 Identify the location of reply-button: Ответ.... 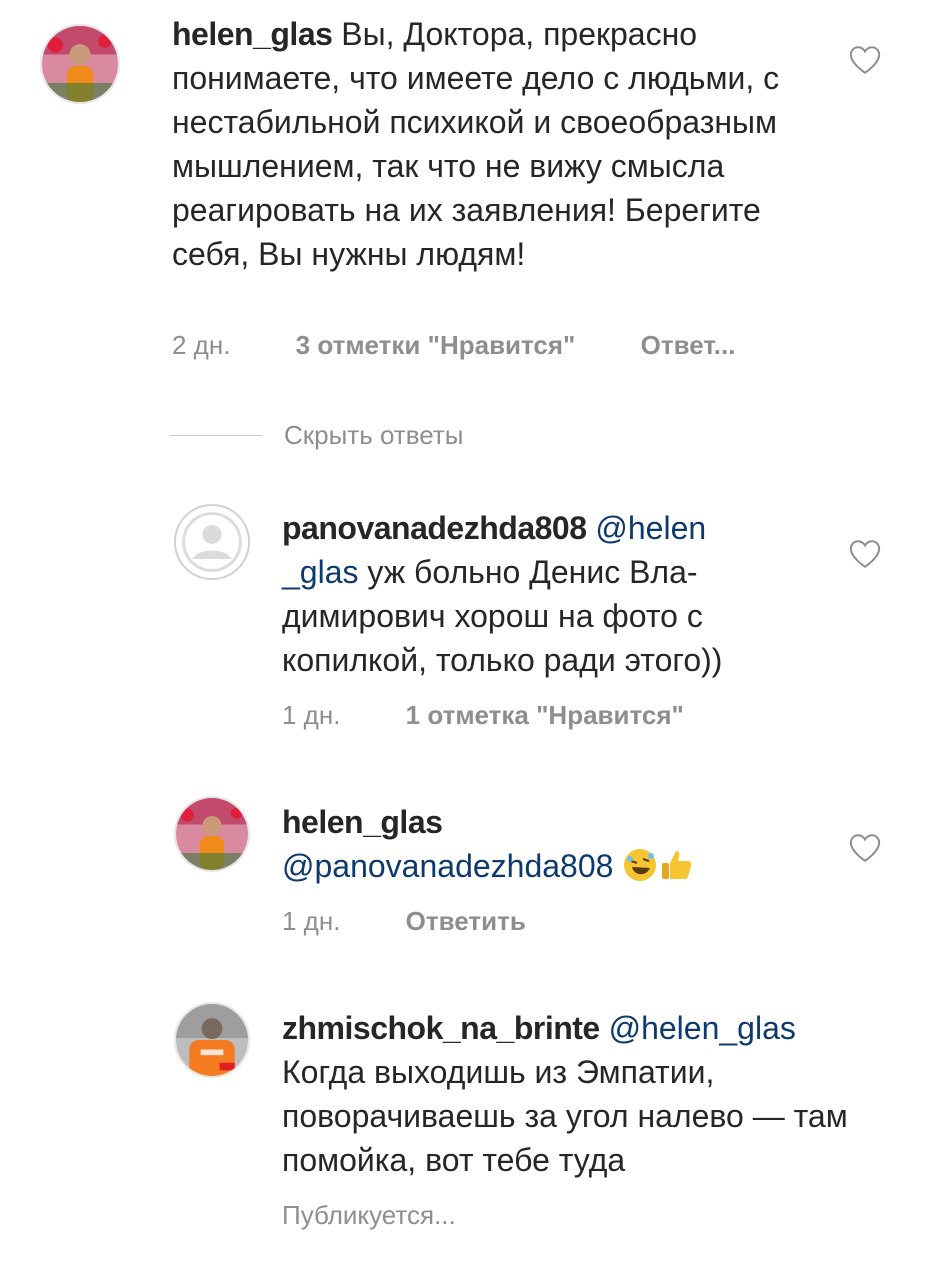
(688, 345).